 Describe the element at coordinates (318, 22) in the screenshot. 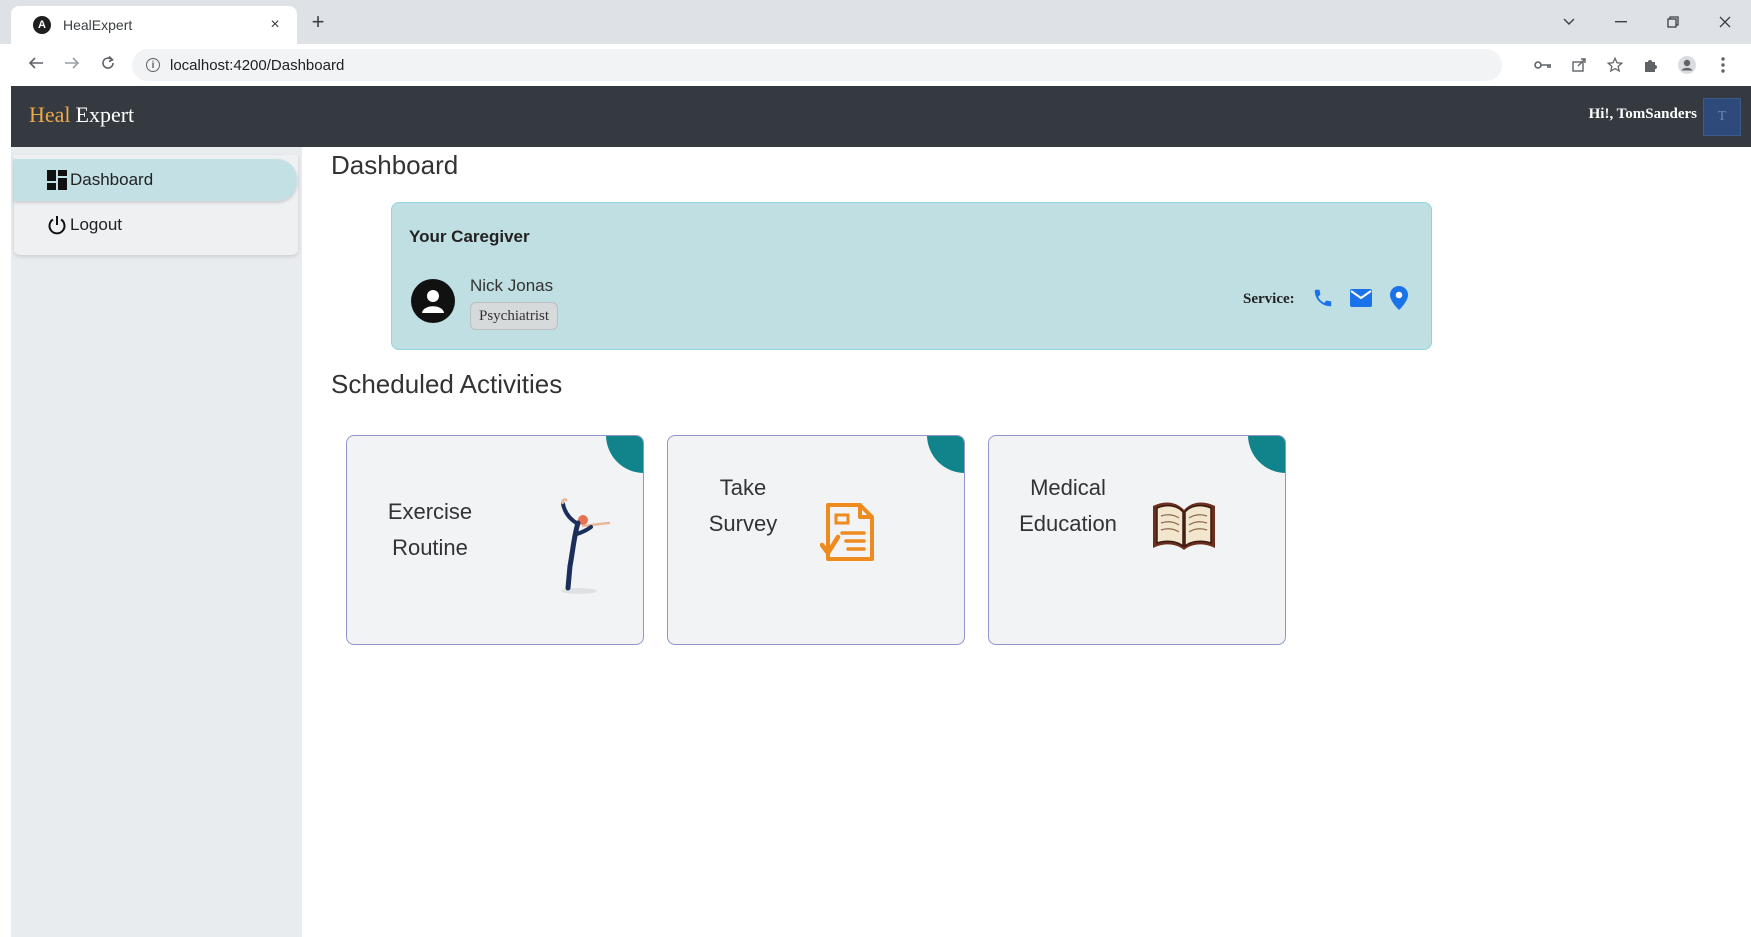

I see `new-tab-button: +` at that location.